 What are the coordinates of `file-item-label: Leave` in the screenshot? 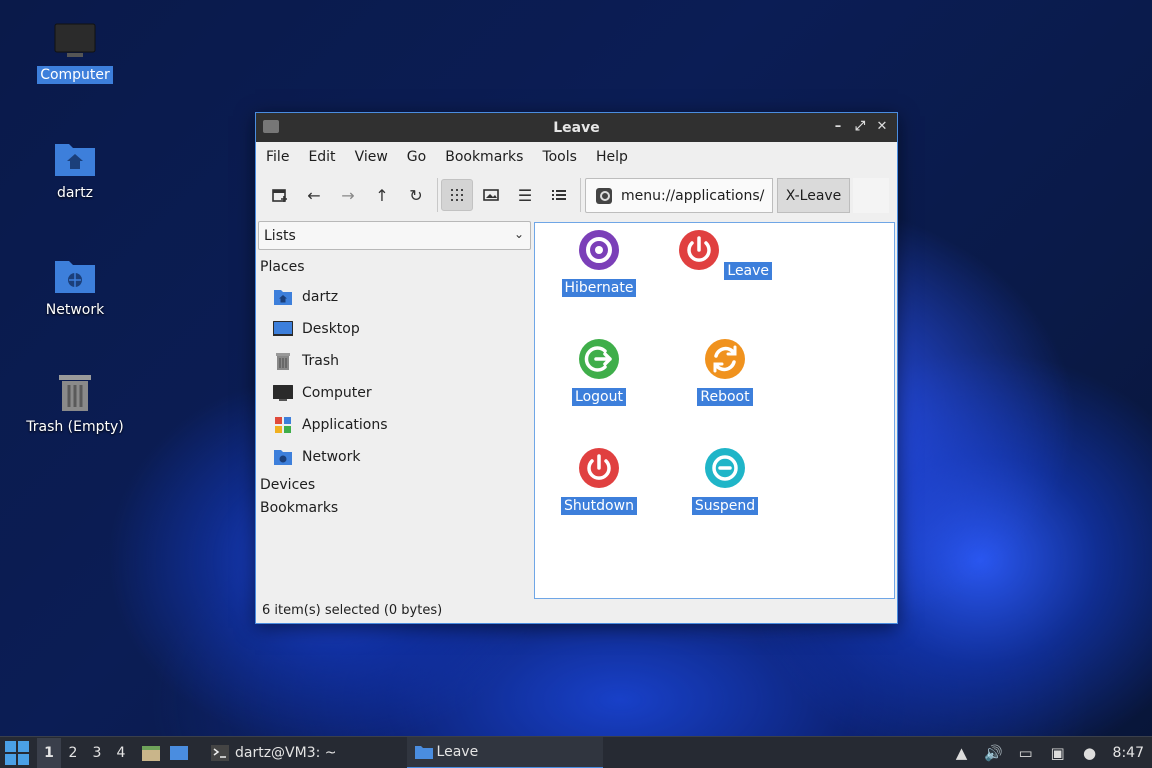 It's located at (748, 271).